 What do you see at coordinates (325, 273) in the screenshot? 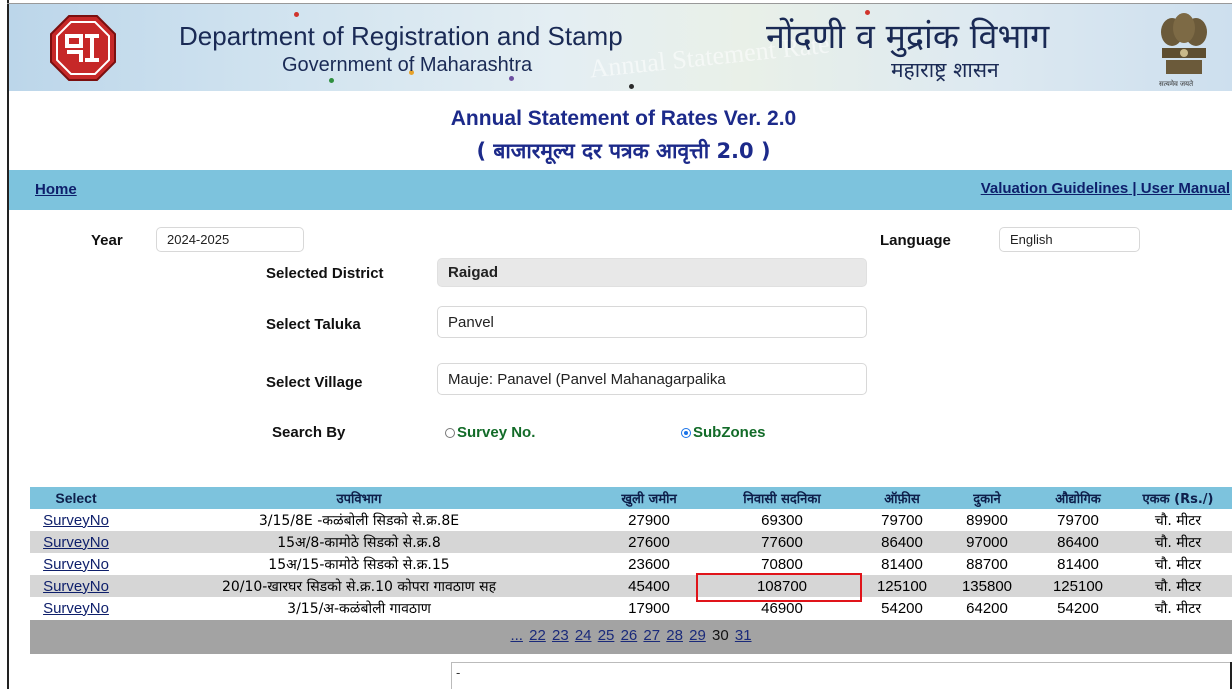
I see `district-label: Selected District` at bounding box center [325, 273].